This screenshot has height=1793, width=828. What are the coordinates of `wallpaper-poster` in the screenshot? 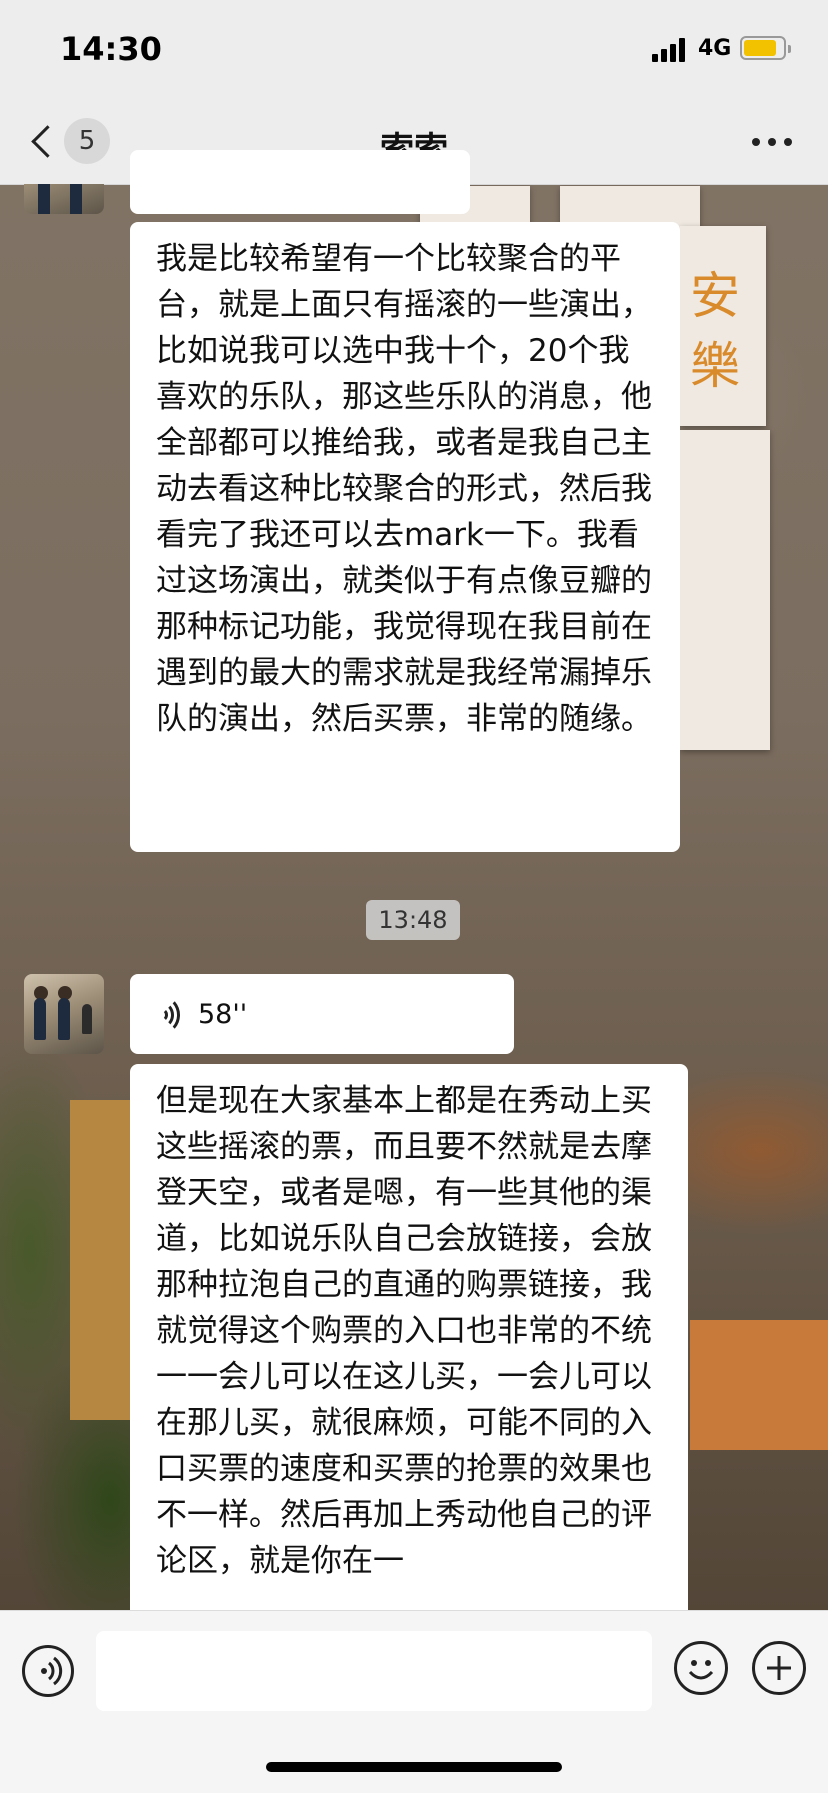 It's located at (725, 590).